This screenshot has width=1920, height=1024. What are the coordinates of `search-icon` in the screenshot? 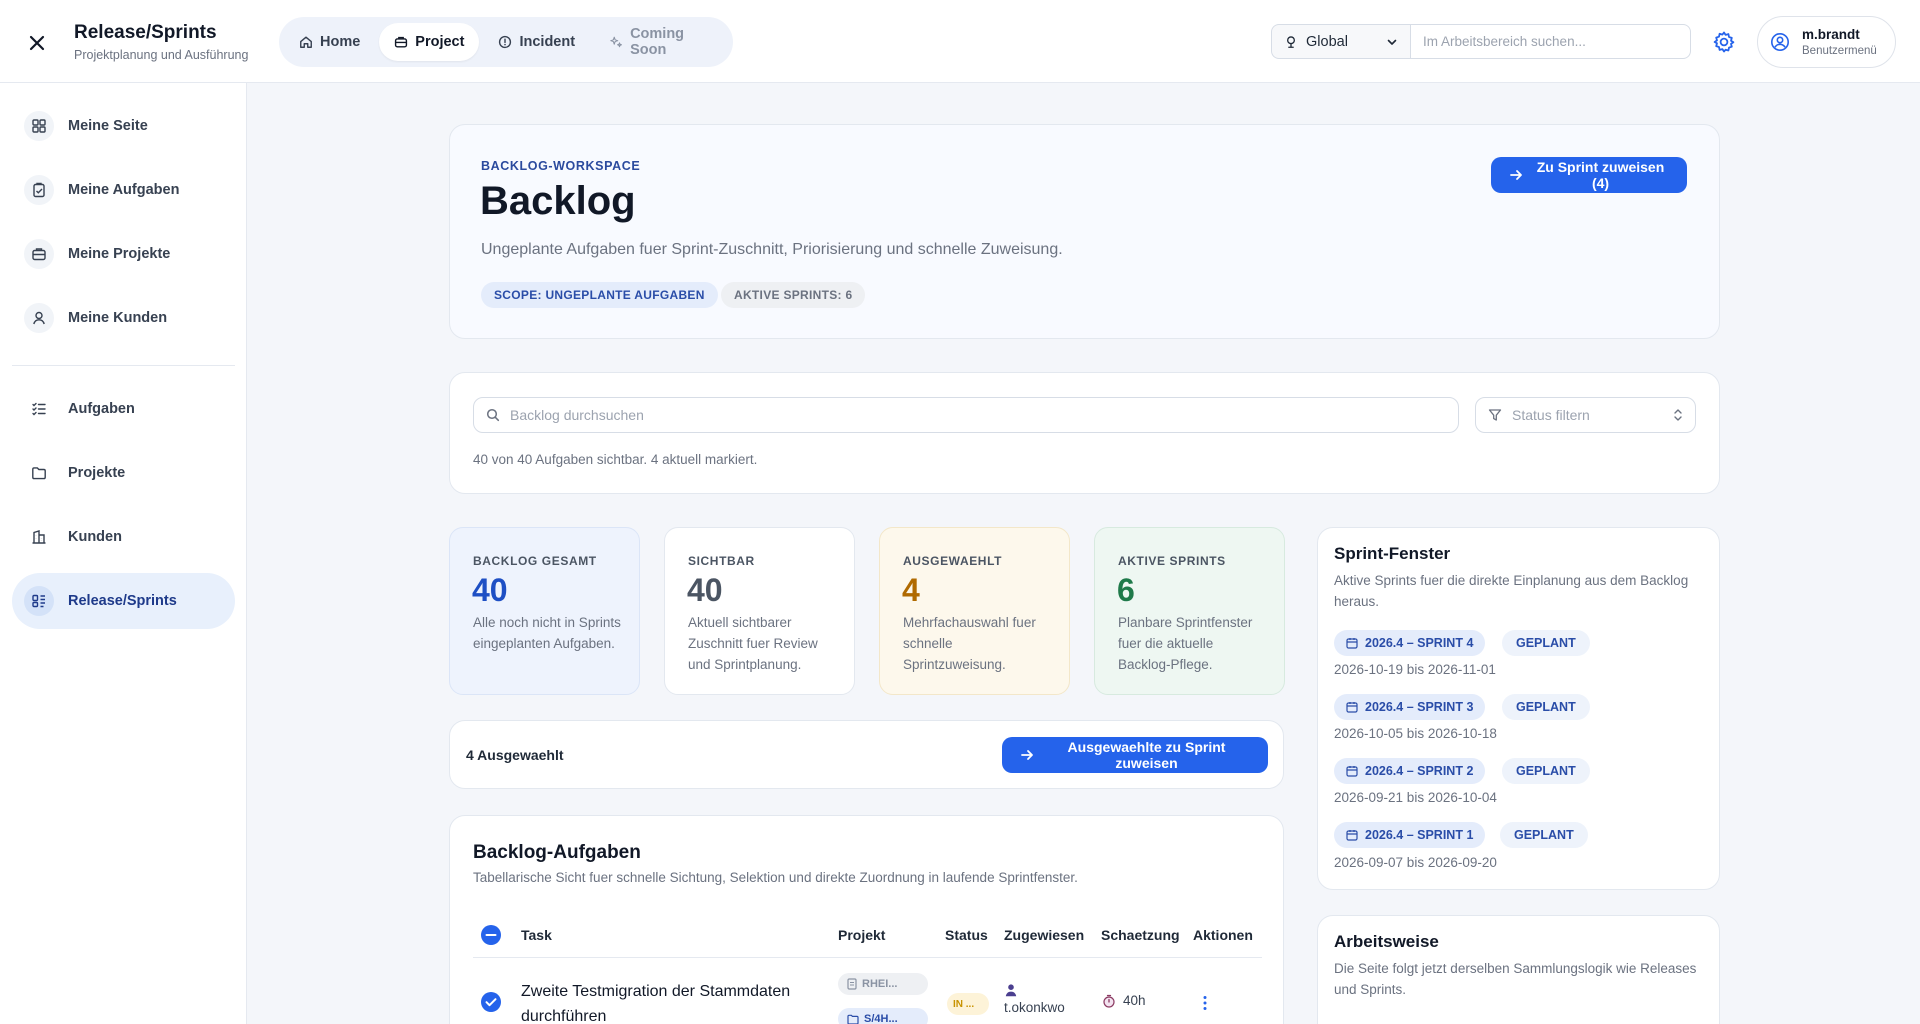 It's located at (493, 415).